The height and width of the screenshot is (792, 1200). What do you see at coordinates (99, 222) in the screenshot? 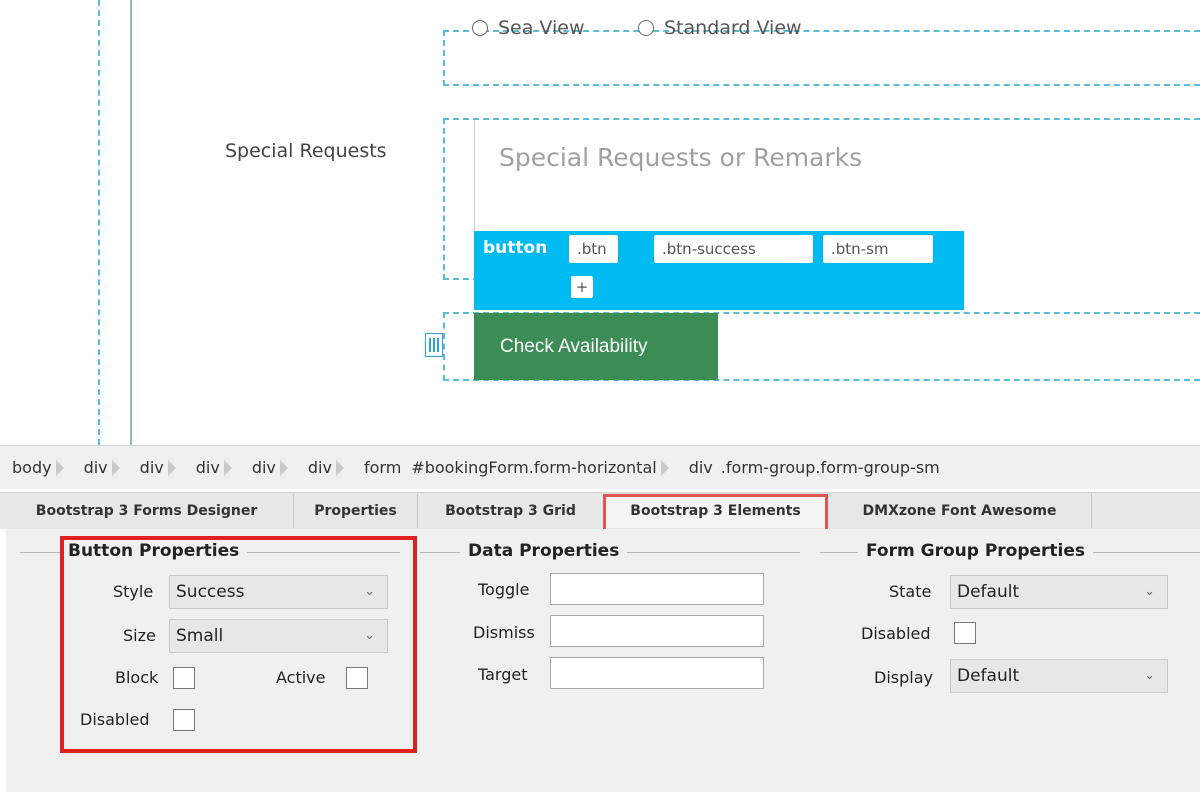
I see `container-guide` at bounding box center [99, 222].